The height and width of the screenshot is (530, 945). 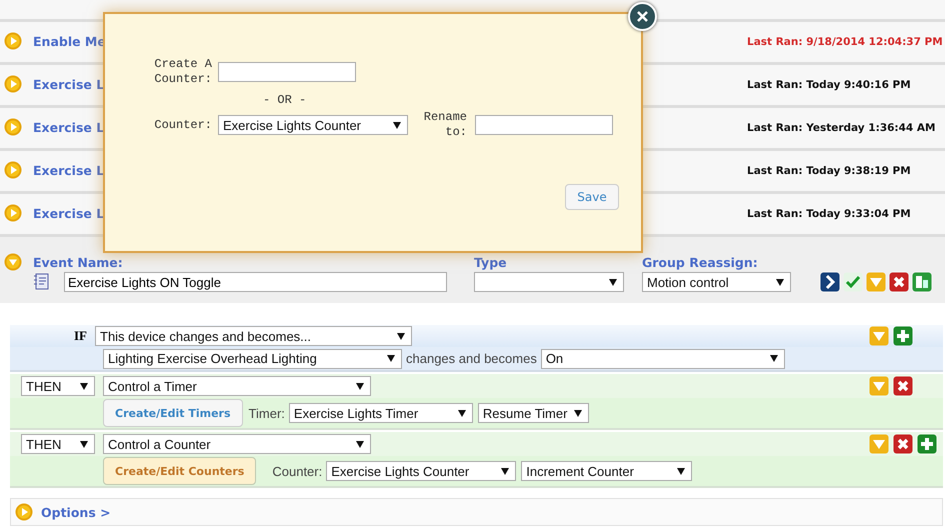 I want to click on move-down-icon, so click(x=879, y=336).